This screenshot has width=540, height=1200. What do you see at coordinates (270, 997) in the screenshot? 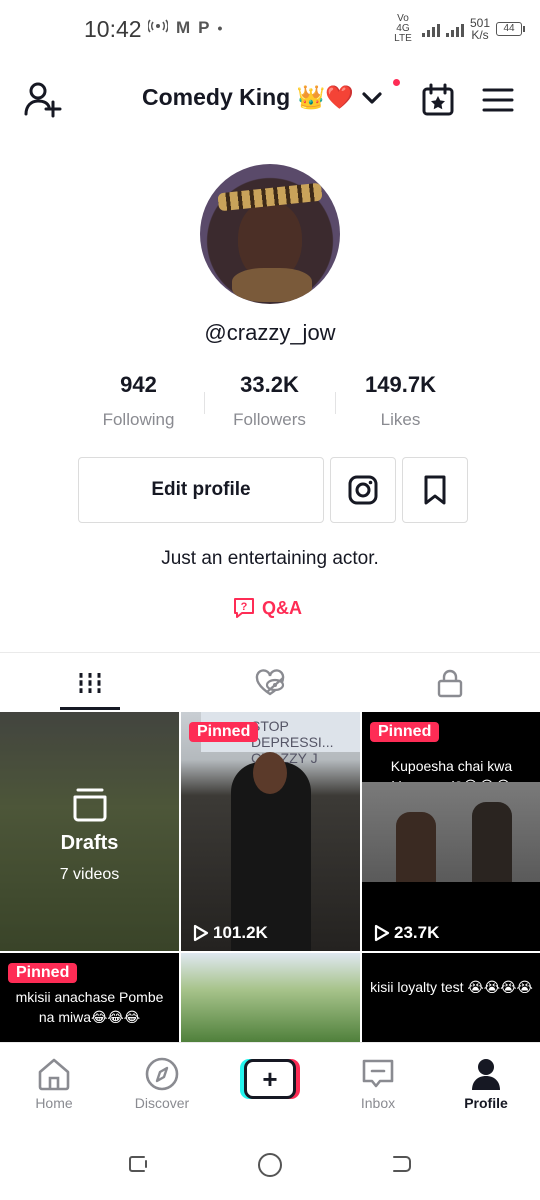
I see `video-tile` at bounding box center [270, 997].